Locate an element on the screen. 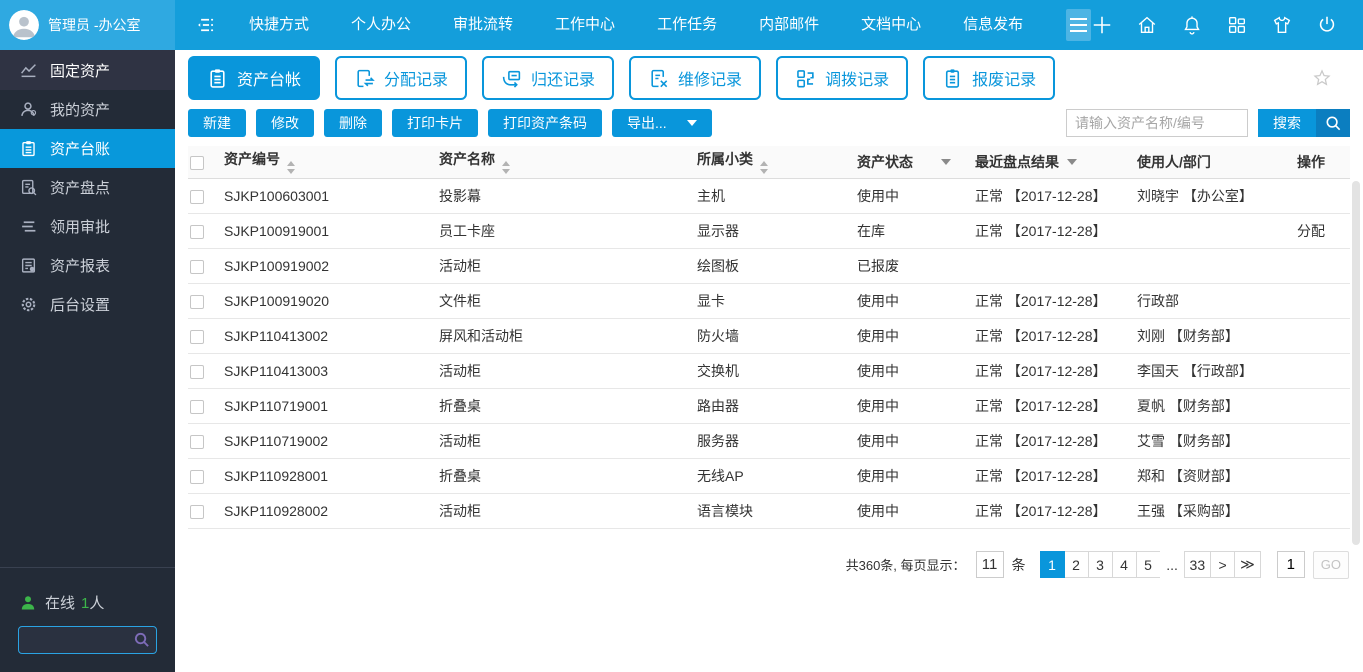 The image size is (1363, 672). sidebar-item-固定资产: 固定资产 is located at coordinates (87, 70).